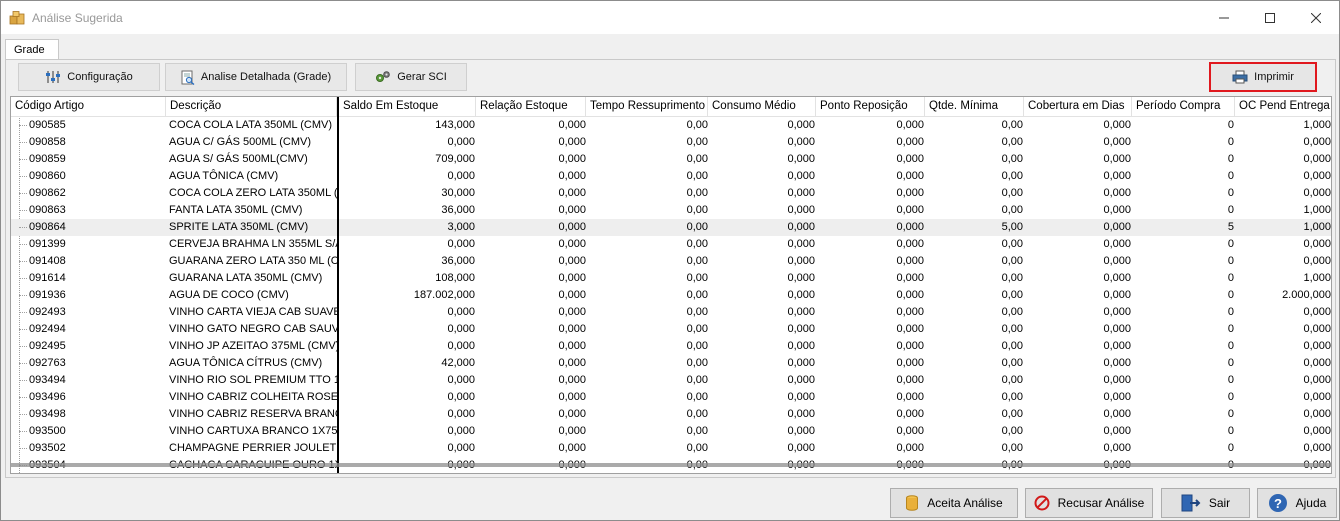 The width and height of the screenshot is (1340, 521). Describe the element at coordinates (1101, 503) in the screenshot. I see `recusar-analise-label: Recusar Análise` at that location.